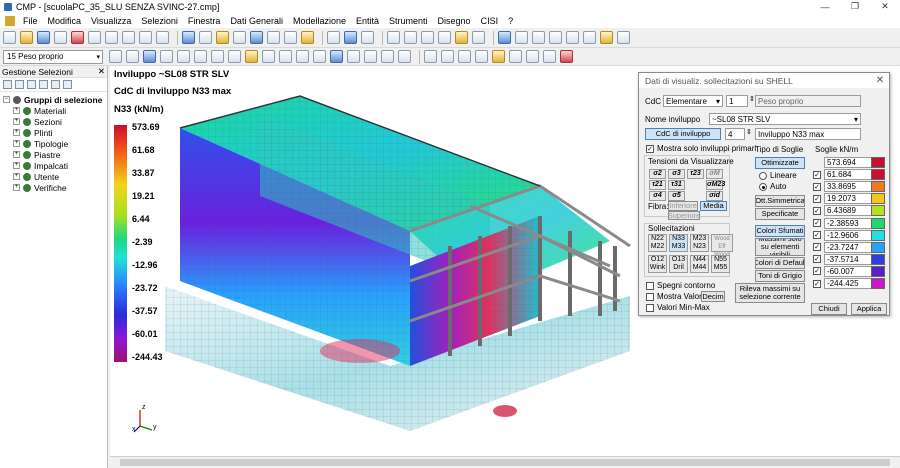 The image size is (900, 468). I want to click on select-arrow-icon, so click(333, 37).